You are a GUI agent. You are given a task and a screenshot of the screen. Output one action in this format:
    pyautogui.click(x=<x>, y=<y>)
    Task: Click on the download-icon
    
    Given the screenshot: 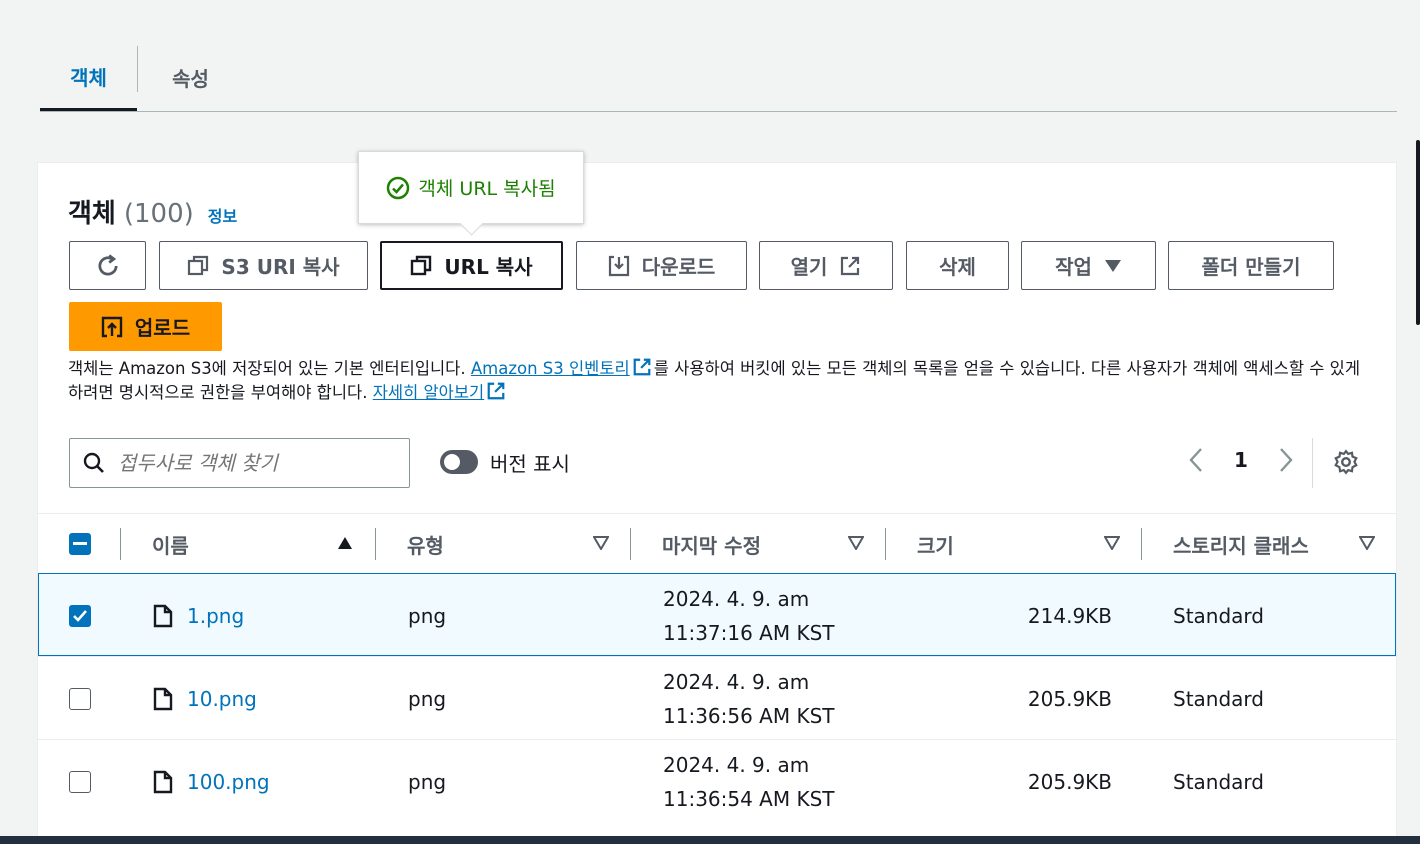 What is the action you would take?
    pyautogui.click(x=618, y=265)
    